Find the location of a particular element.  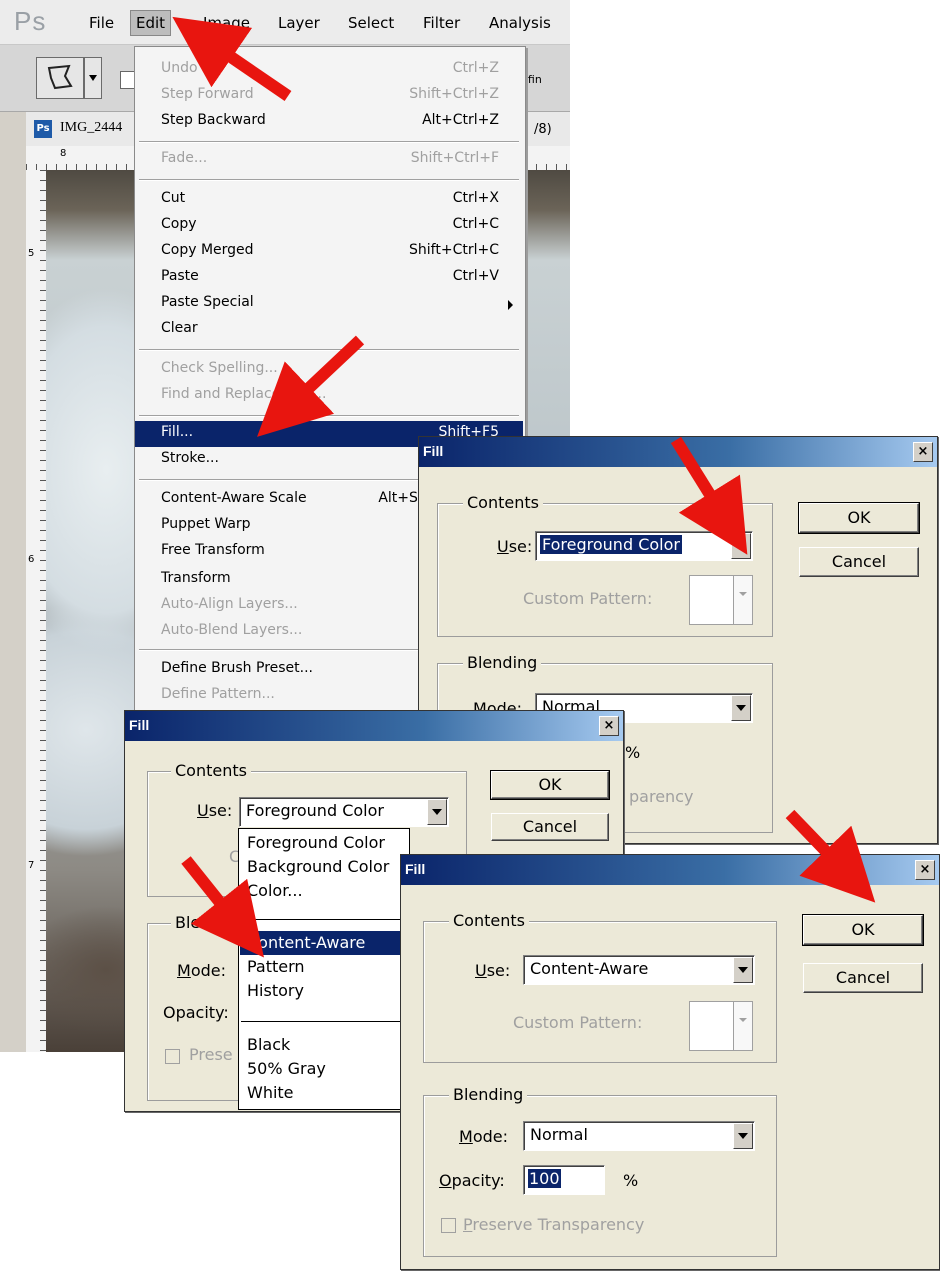

arrow-to-ok-button is located at coordinates (830, 856).